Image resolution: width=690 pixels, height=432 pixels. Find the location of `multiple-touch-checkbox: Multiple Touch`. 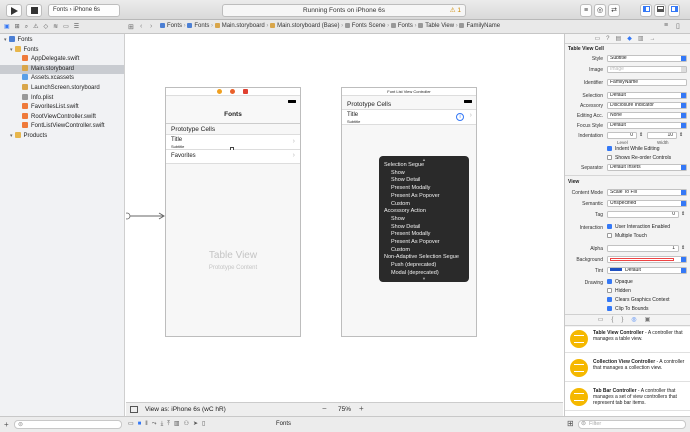

multiple-touch-checkbox: Multiple Touch is located at coordinates (627, 236).